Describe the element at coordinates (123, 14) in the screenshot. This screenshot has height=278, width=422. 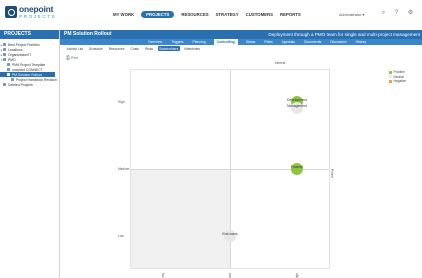
I see `nav-item-my-work: MY WORK` at that location.